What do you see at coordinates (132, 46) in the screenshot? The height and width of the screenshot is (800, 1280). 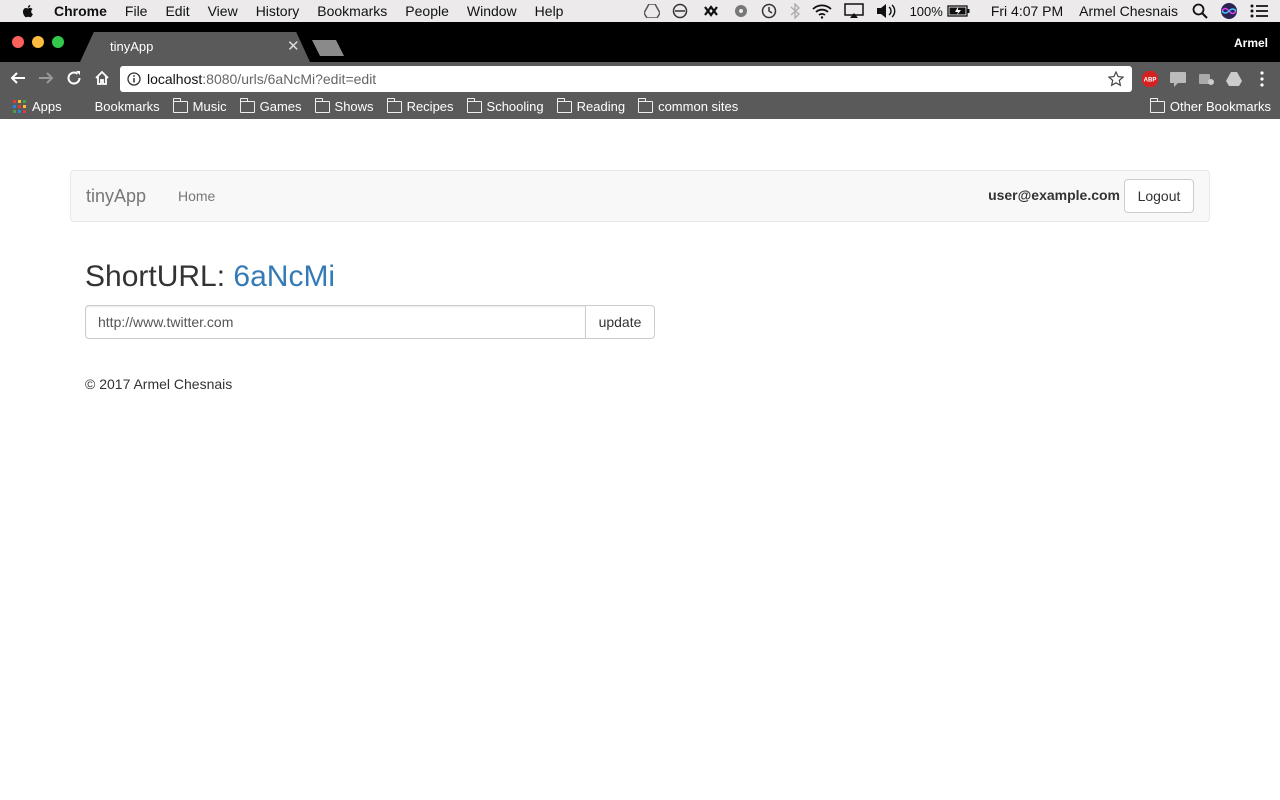 I see `tab-title: tinyApp` at bounding box center [132, 46].